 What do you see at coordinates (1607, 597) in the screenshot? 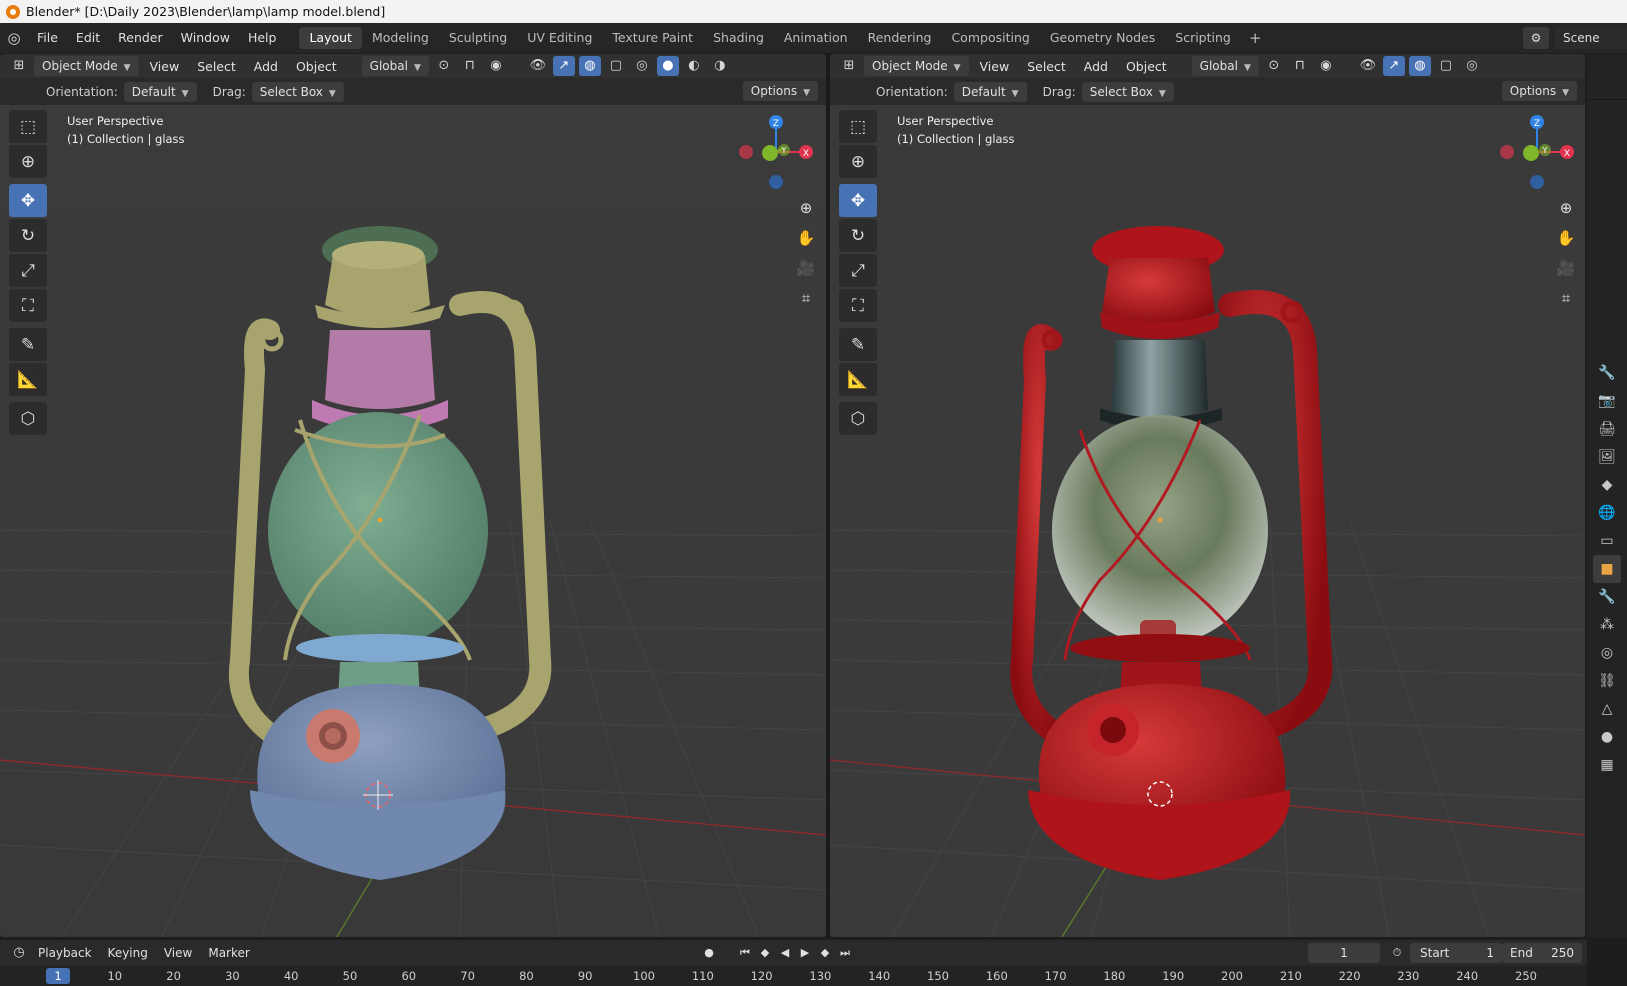
I see `modifier-tab-icon: 🔧` at bounding box center [1607, 597].